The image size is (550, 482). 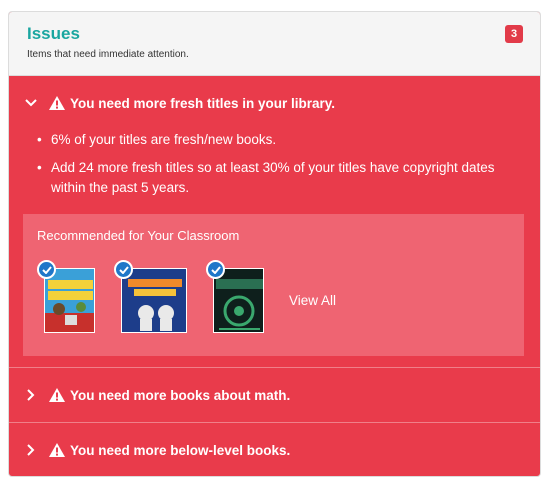 I want to click on chevron-down-icon, so click(x=31, y=103).